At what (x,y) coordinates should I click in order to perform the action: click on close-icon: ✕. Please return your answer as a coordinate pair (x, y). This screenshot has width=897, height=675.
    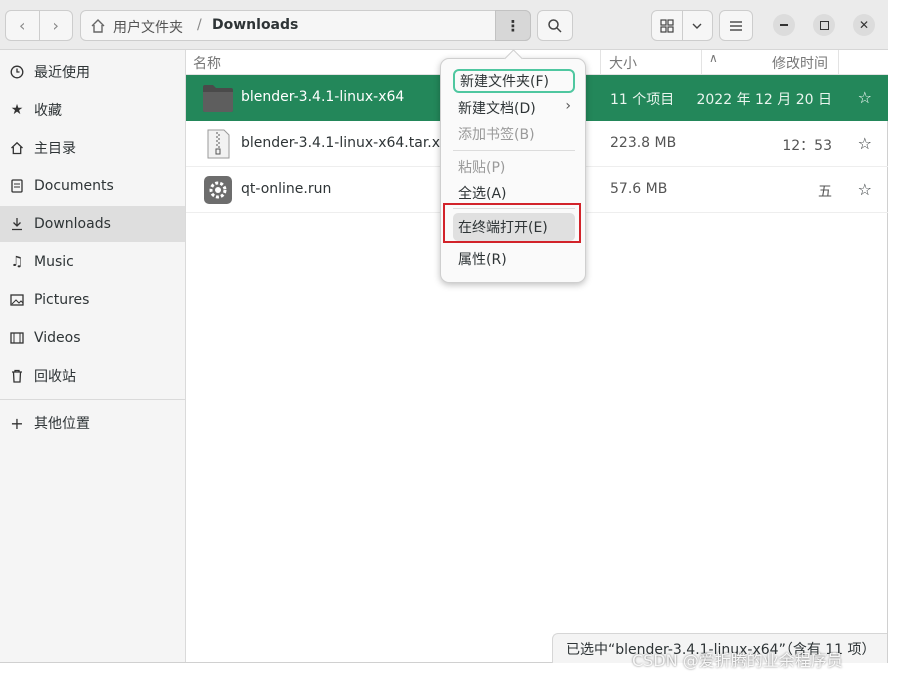
    Looking at the image, I should click on (864, 25).